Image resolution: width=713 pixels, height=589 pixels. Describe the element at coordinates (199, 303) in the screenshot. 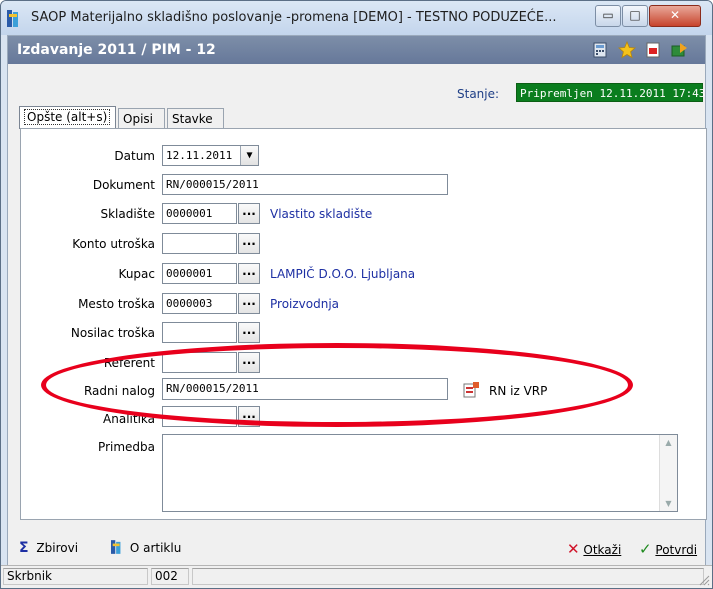

I see `mesto-field: 0000003` at that location.